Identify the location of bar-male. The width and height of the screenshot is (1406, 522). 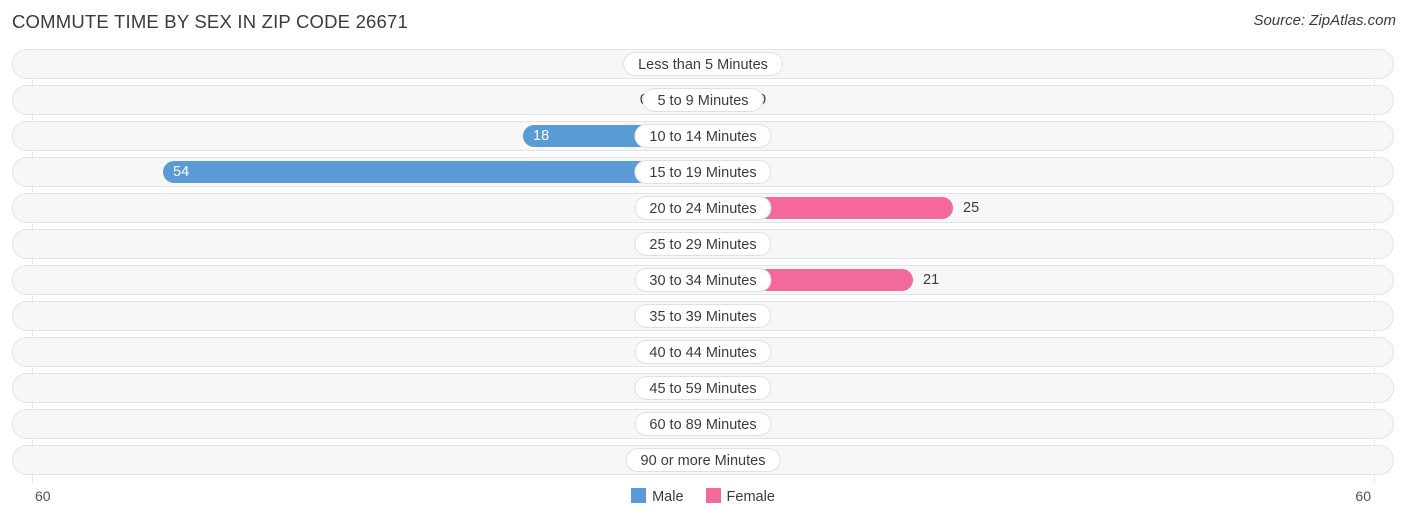
(433, 172).